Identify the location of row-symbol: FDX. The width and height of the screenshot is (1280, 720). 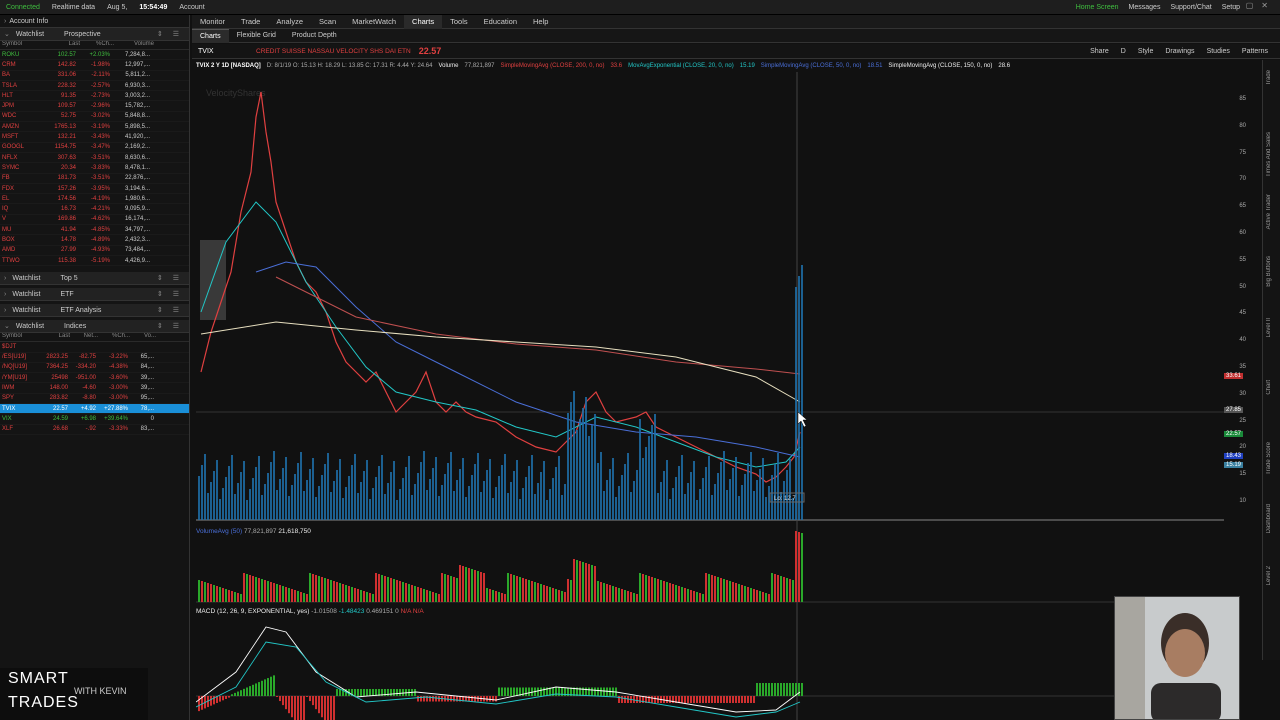
(19, 189).